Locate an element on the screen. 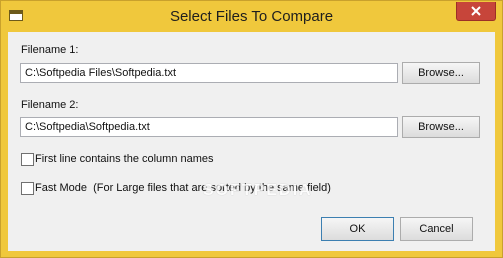  title-bar: Select Files To Compare is located at coordinates (251, 16).